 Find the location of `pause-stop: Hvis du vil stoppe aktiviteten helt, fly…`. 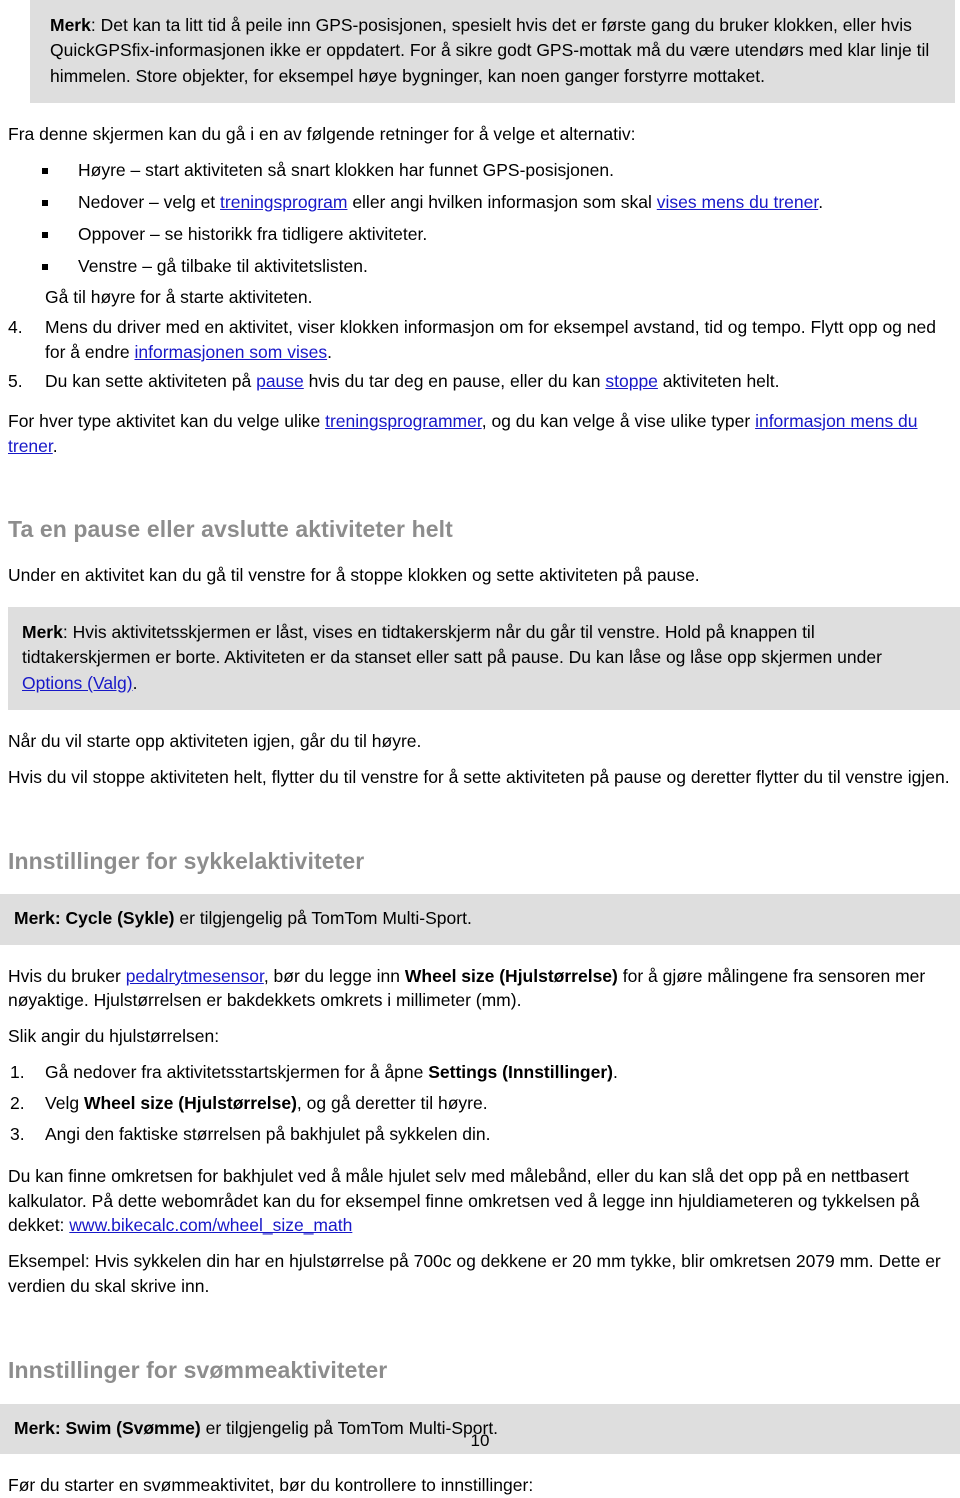

pause-stop: Hvis du vil stoppe aktiviteten helt, fly… is located at coordinates (479, 776).